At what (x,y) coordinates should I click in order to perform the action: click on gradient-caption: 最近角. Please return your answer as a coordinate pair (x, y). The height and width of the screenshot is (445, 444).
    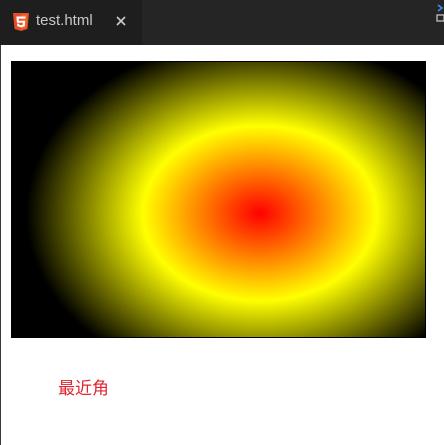
    Looking at the image, I should click on (83, 389).